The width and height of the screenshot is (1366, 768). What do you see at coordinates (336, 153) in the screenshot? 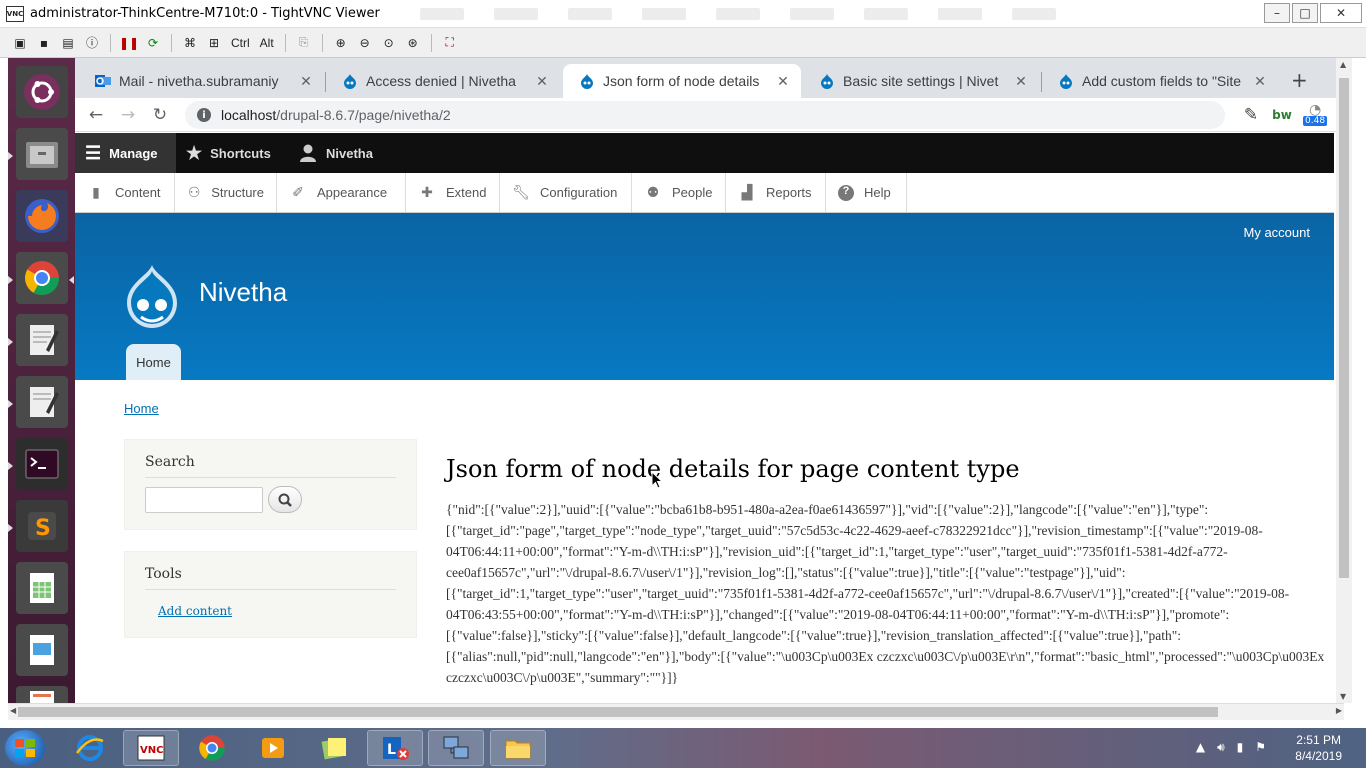
I see `toolbar-user: Nivetha` at bounding box center [336, 153].